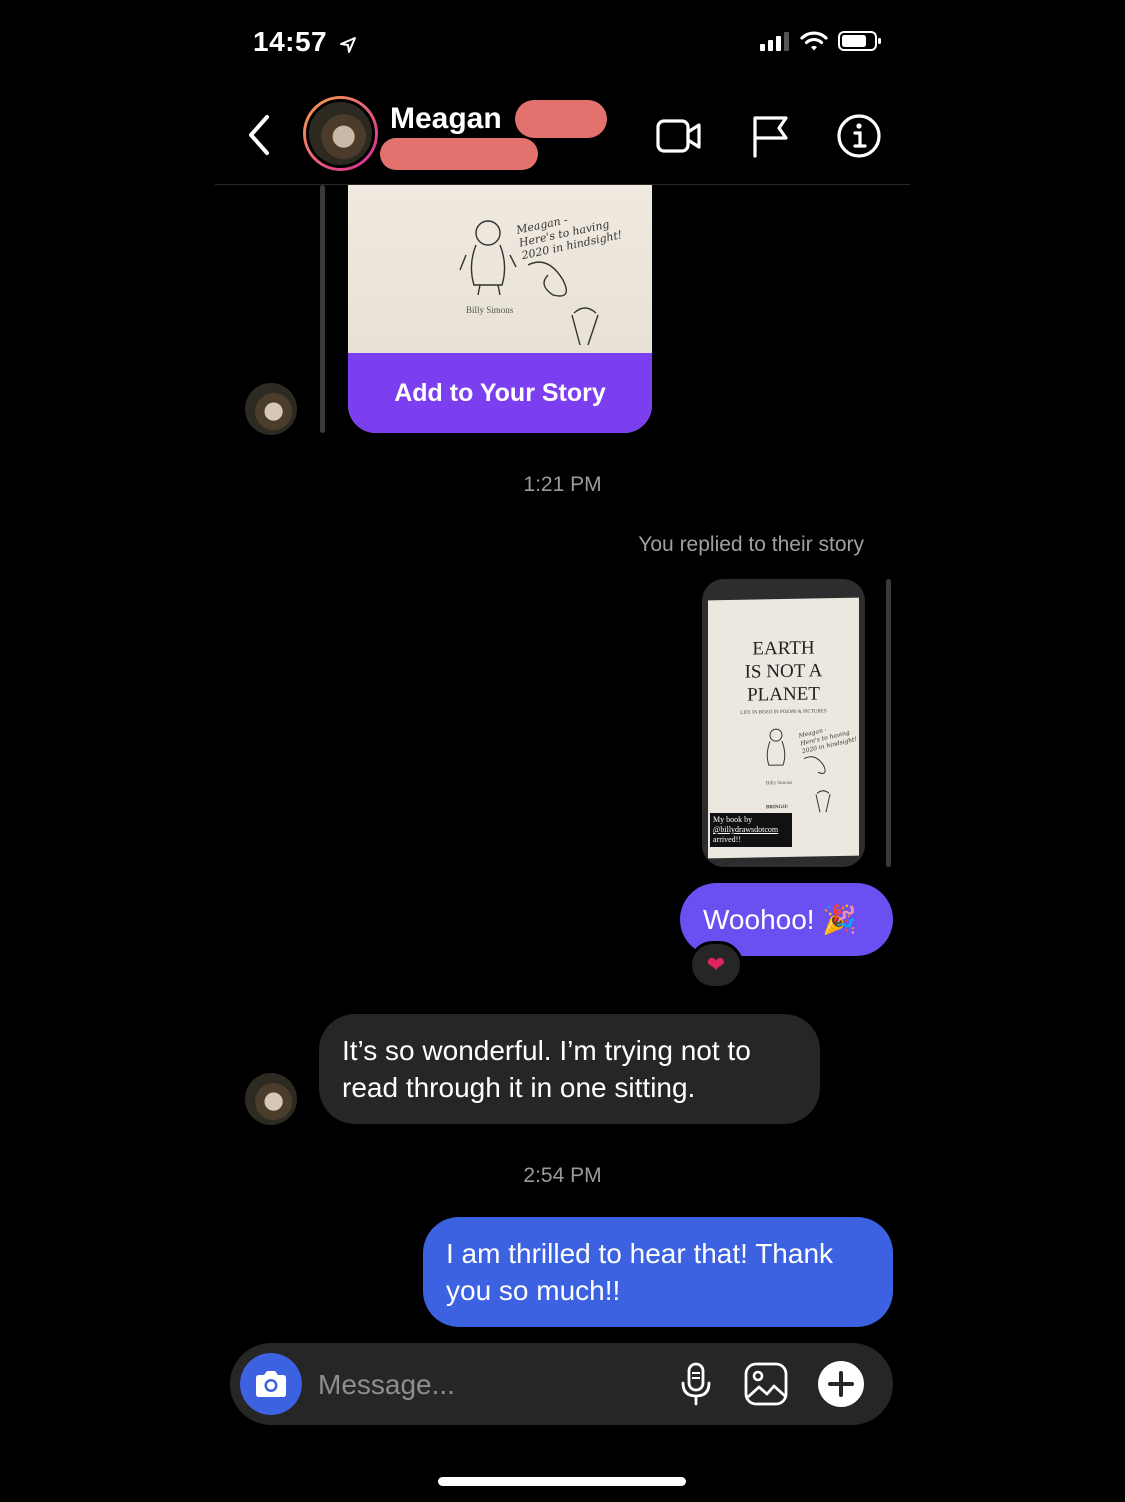  I want to click on message-input, so click(488, 1385).